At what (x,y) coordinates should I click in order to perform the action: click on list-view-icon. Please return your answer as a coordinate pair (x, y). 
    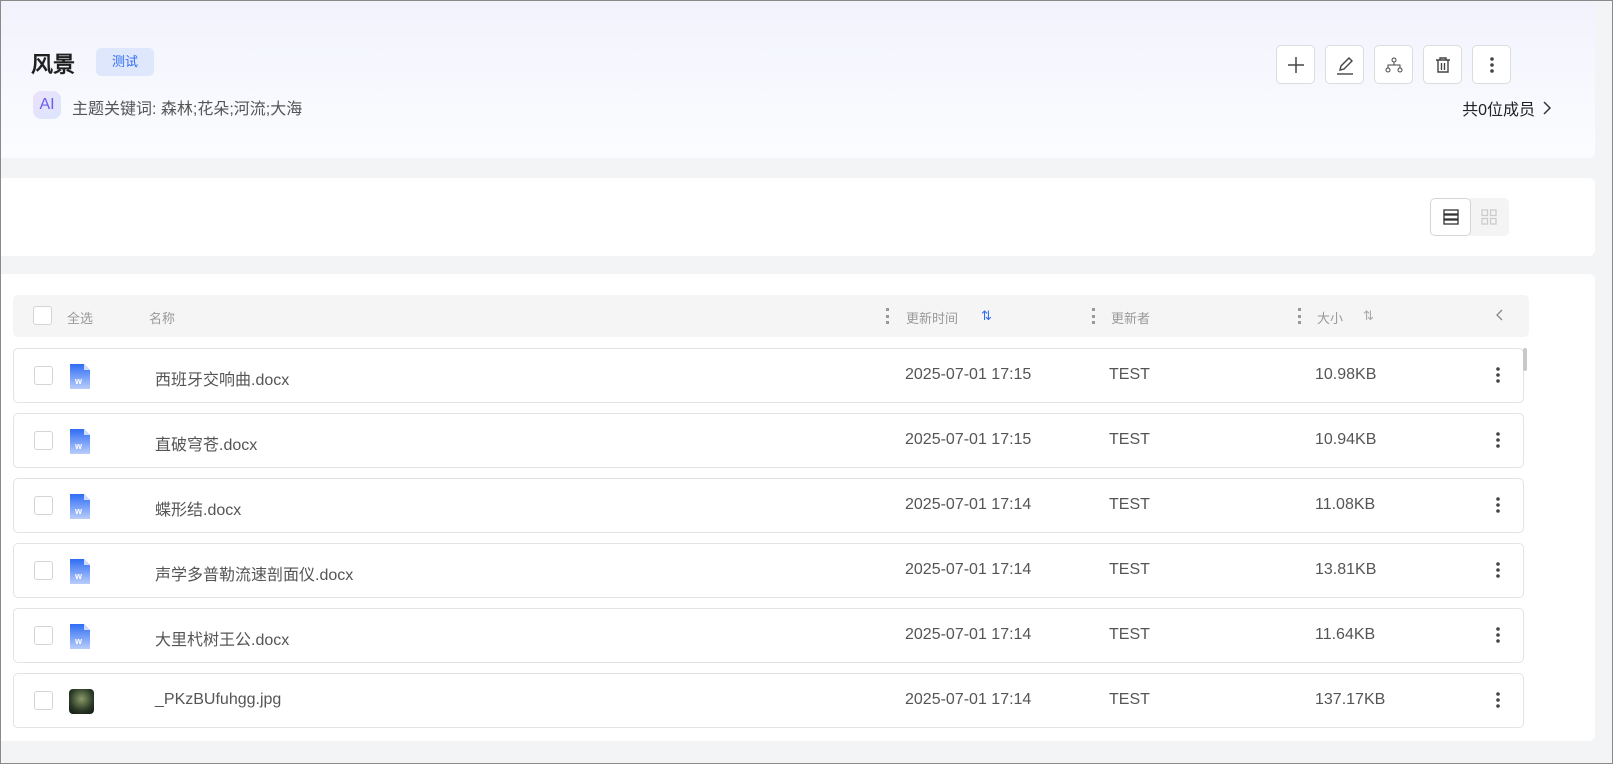
    Looking at the image, I should click on (1450, 217).